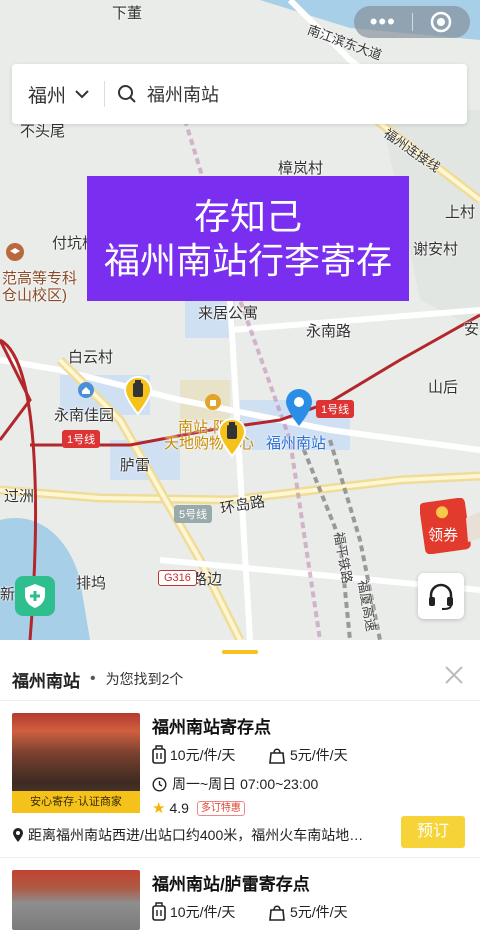  Describe the element at coordinates (301, 168) in the screenshot. I see `map-place-label: 樟岚村` at that location.